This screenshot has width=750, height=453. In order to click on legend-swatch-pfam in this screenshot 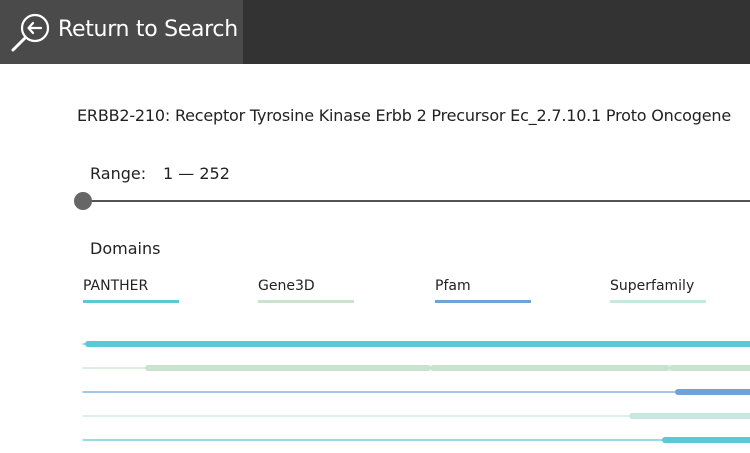, I will do `click(483, 301)`.